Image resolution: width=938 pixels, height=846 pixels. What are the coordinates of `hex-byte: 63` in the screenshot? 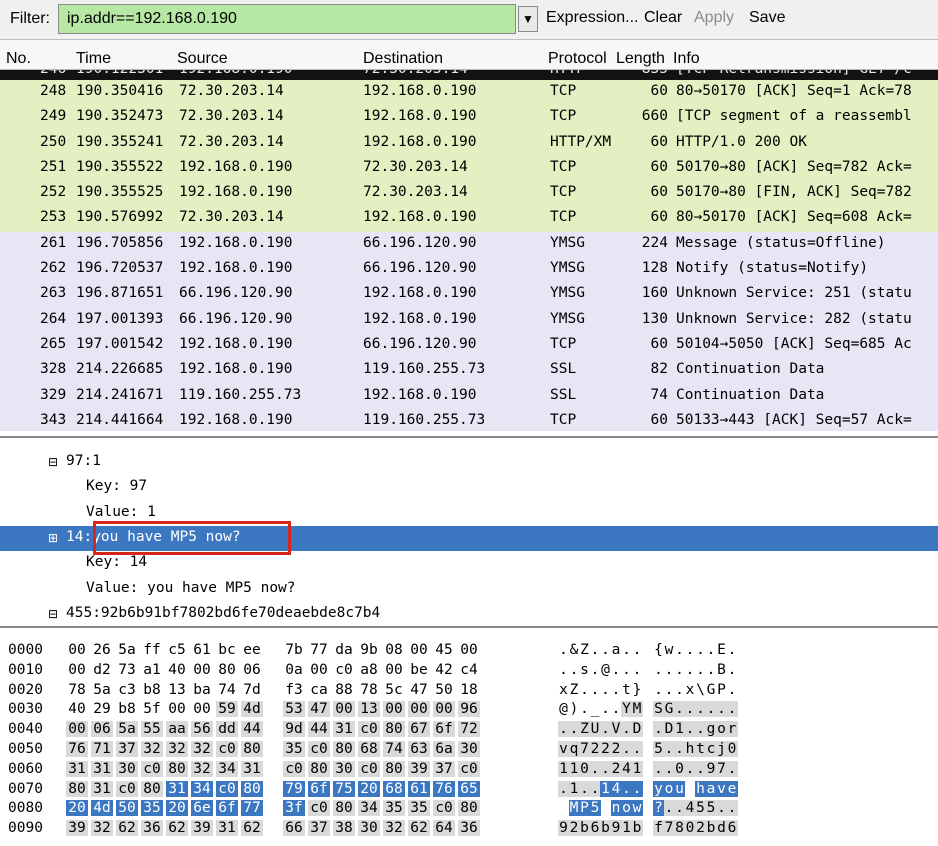 It's located at (419, 749).